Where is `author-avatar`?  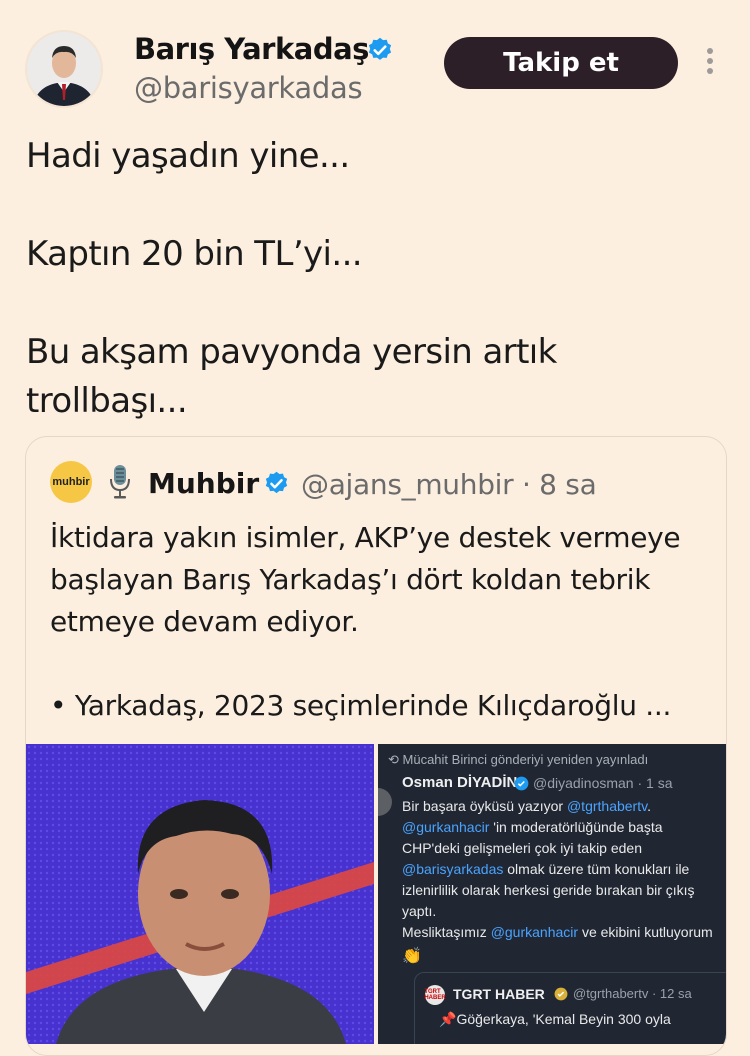 author-avatar is located at coordinates (64, 69).